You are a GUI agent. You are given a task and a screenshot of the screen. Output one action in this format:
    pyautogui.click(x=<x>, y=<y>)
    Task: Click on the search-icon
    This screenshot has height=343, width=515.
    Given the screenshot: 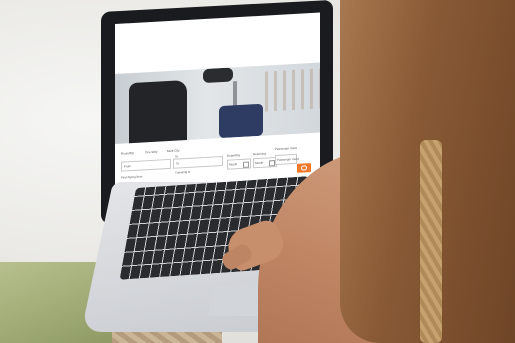 What is the action you would take?
    pyautogui.click(x=304, y=167)
    